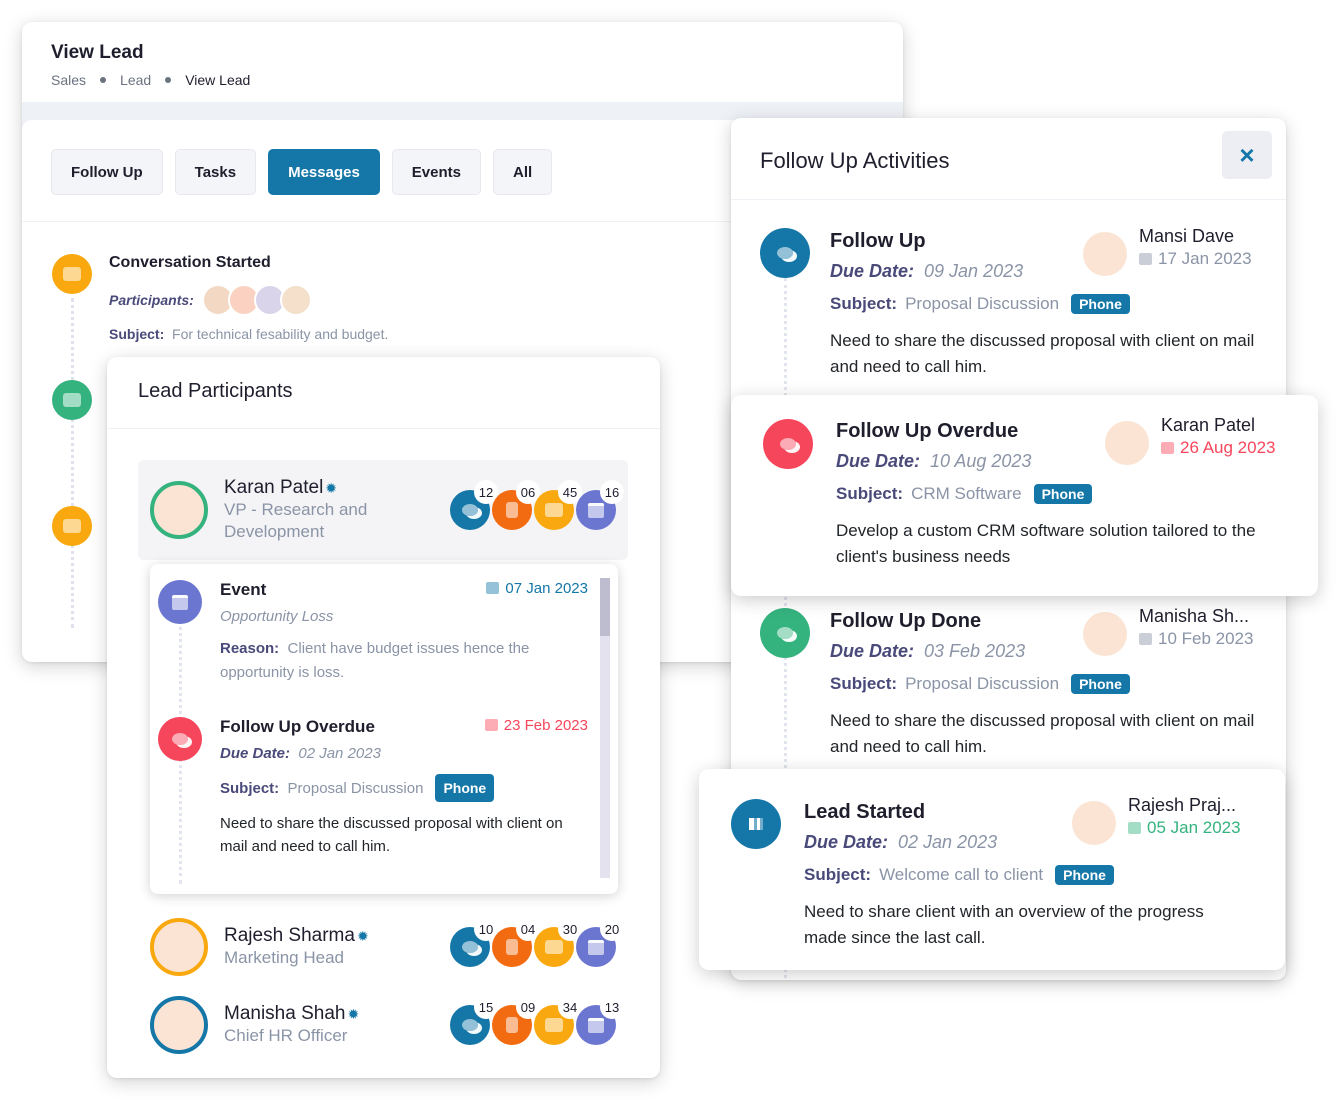 Image resolution: width=1340 pixels, height=1100 pixels. I want to click on event-icon, so click(180, 602).